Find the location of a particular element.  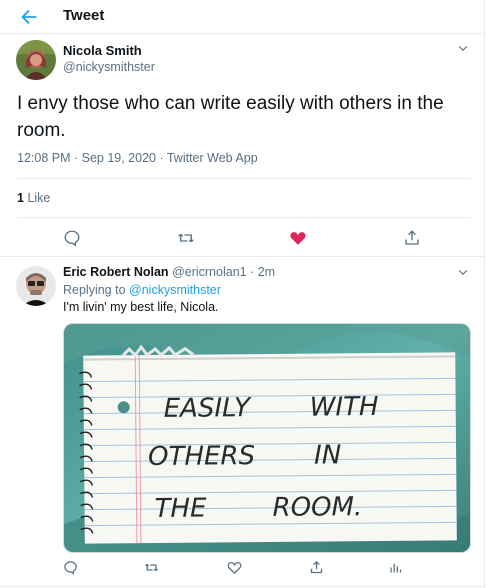

page-title: Tweet is located at coordinates (84, 15).